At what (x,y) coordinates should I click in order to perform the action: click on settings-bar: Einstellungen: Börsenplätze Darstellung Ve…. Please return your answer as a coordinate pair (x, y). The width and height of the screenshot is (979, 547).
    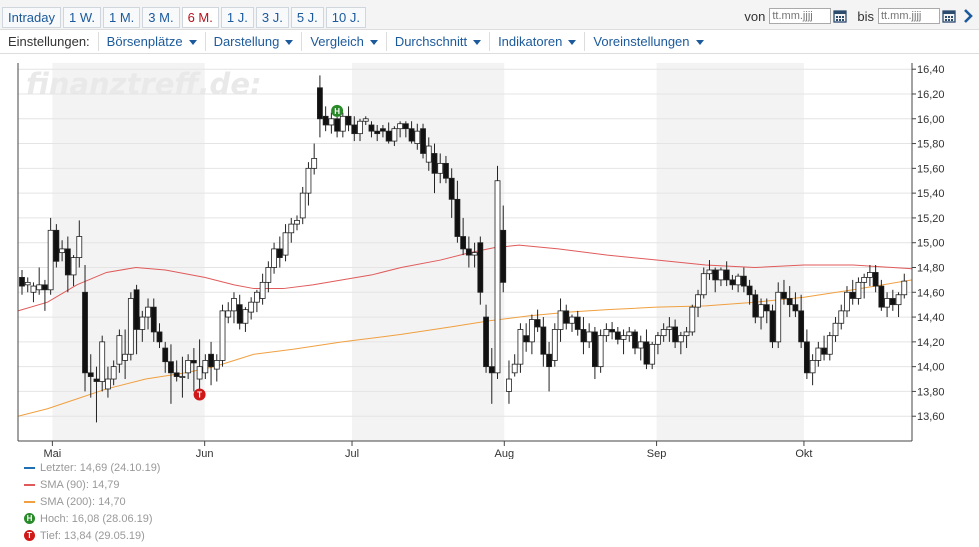
    Looking at the image, I should click on (489, 42).